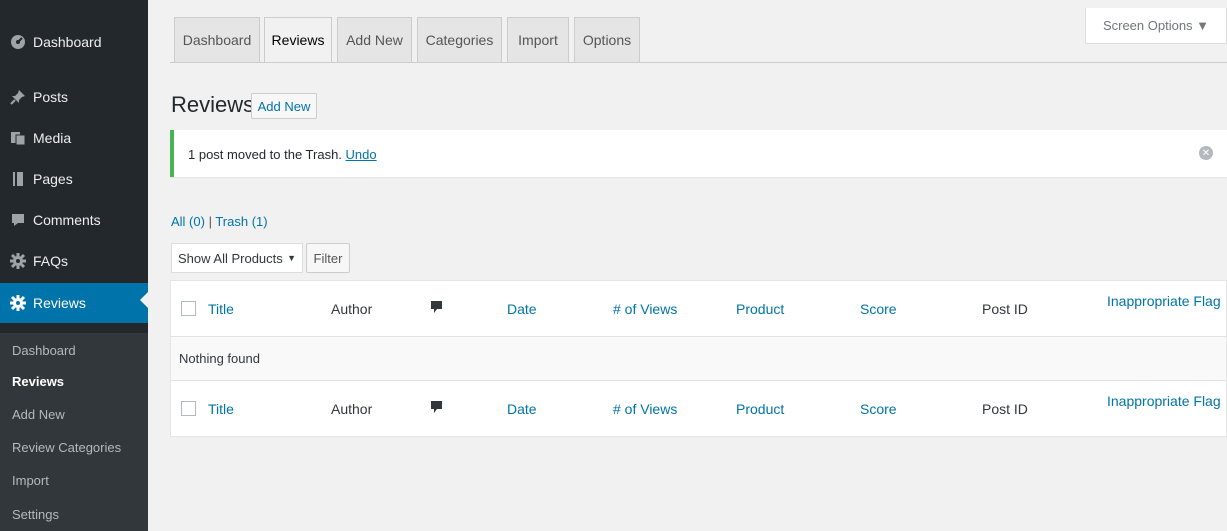 The height and width of the screenshot is (531, 1227). Describe the element at coordinates (607, 39) in the screenshot. I see `tab-options: Options` at that location.